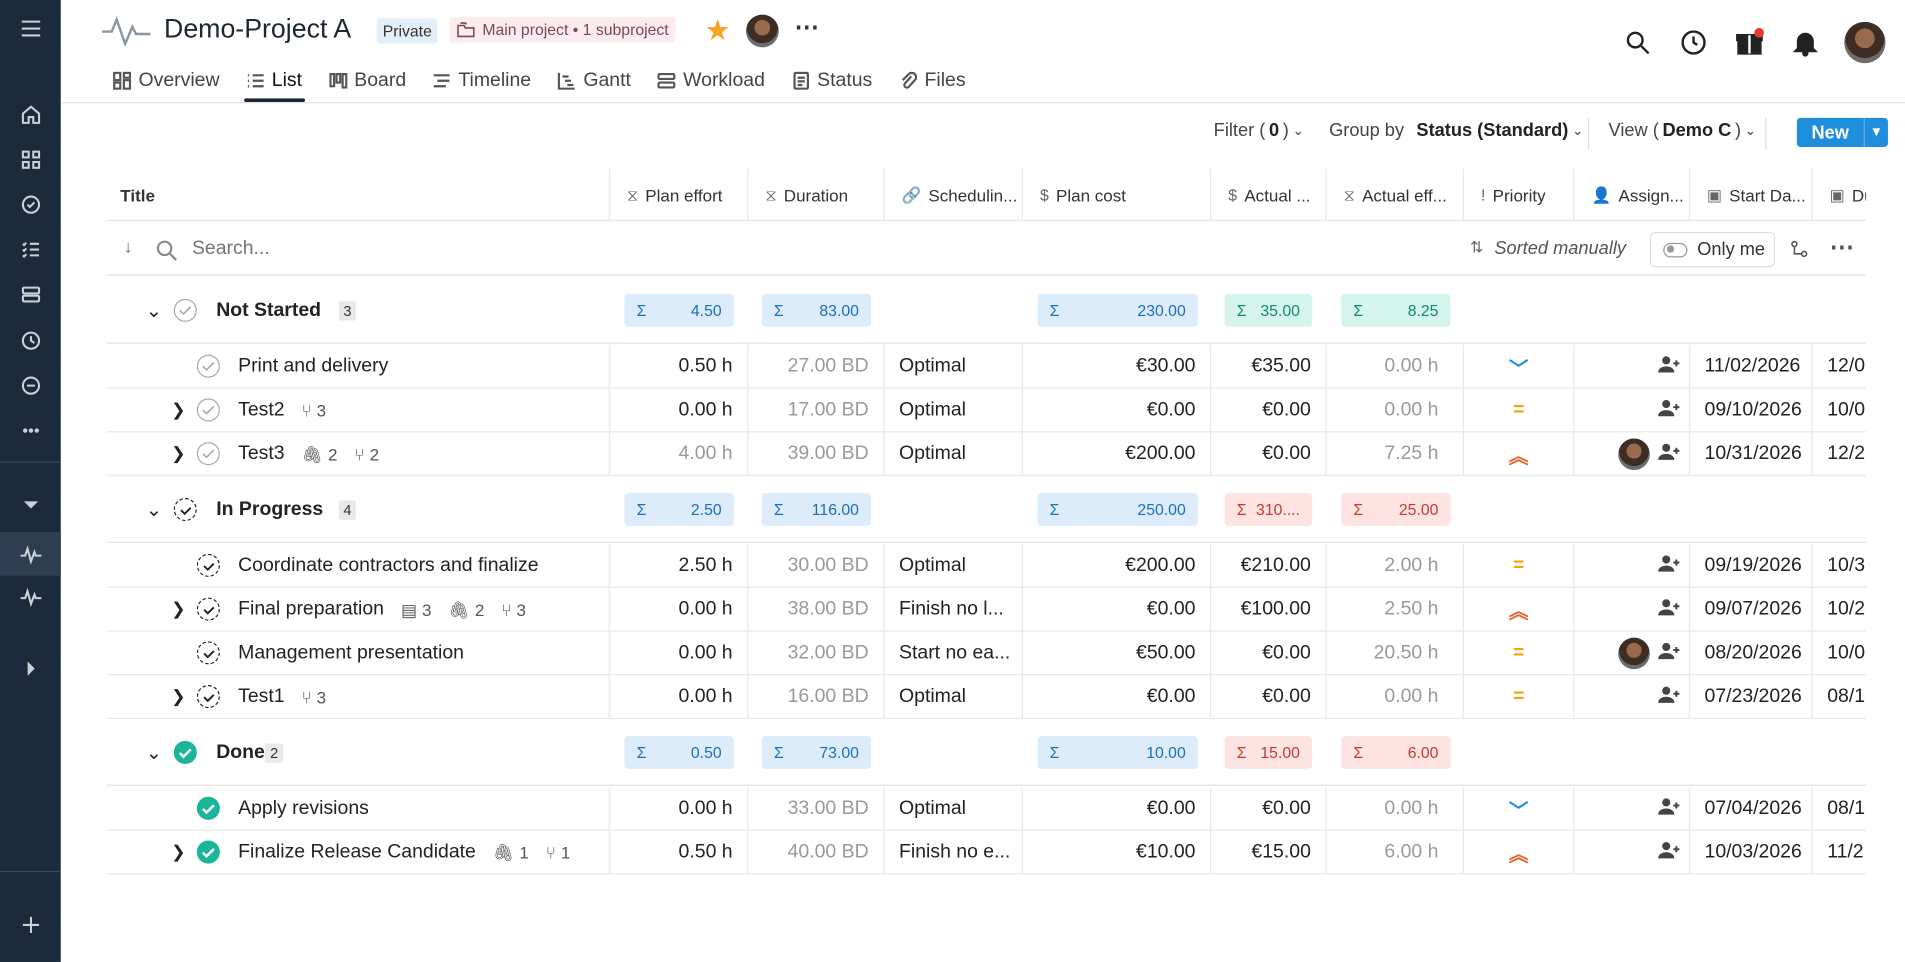 The image size is (1905, 962). I want to click on task-title: Print and delivery, so click(313, 367).